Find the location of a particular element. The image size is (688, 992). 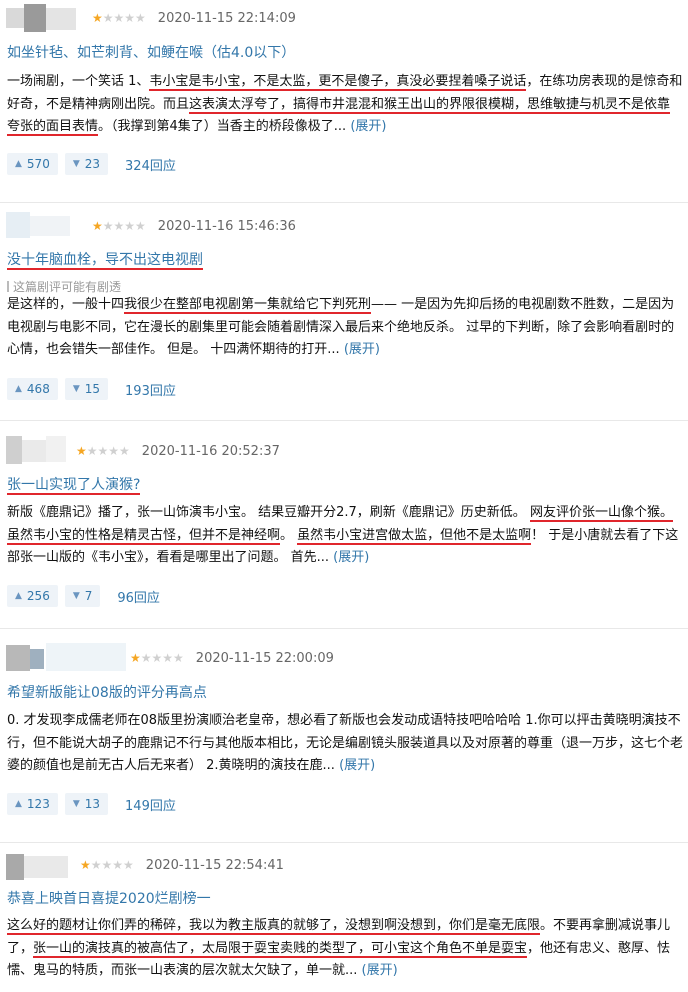

review-meta: ★★★★★ 2020-11-16 20:52:37 is located at coordinates (178, 451).